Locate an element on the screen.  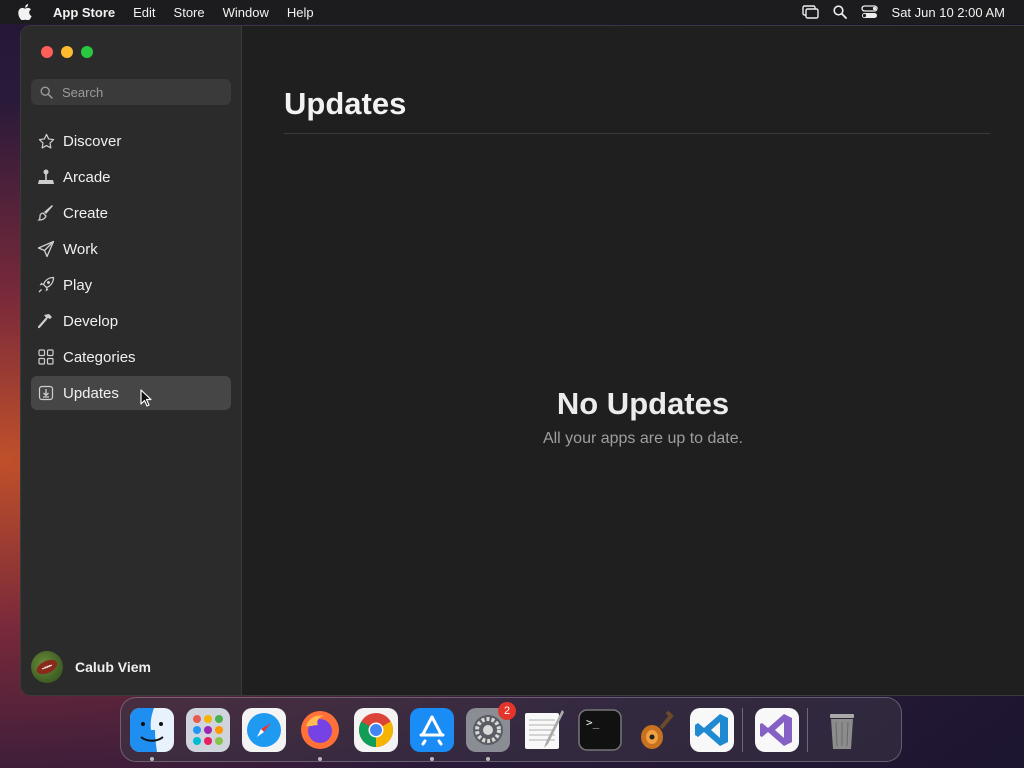
dock: 2 >_ is located at coordinates (511, 729).